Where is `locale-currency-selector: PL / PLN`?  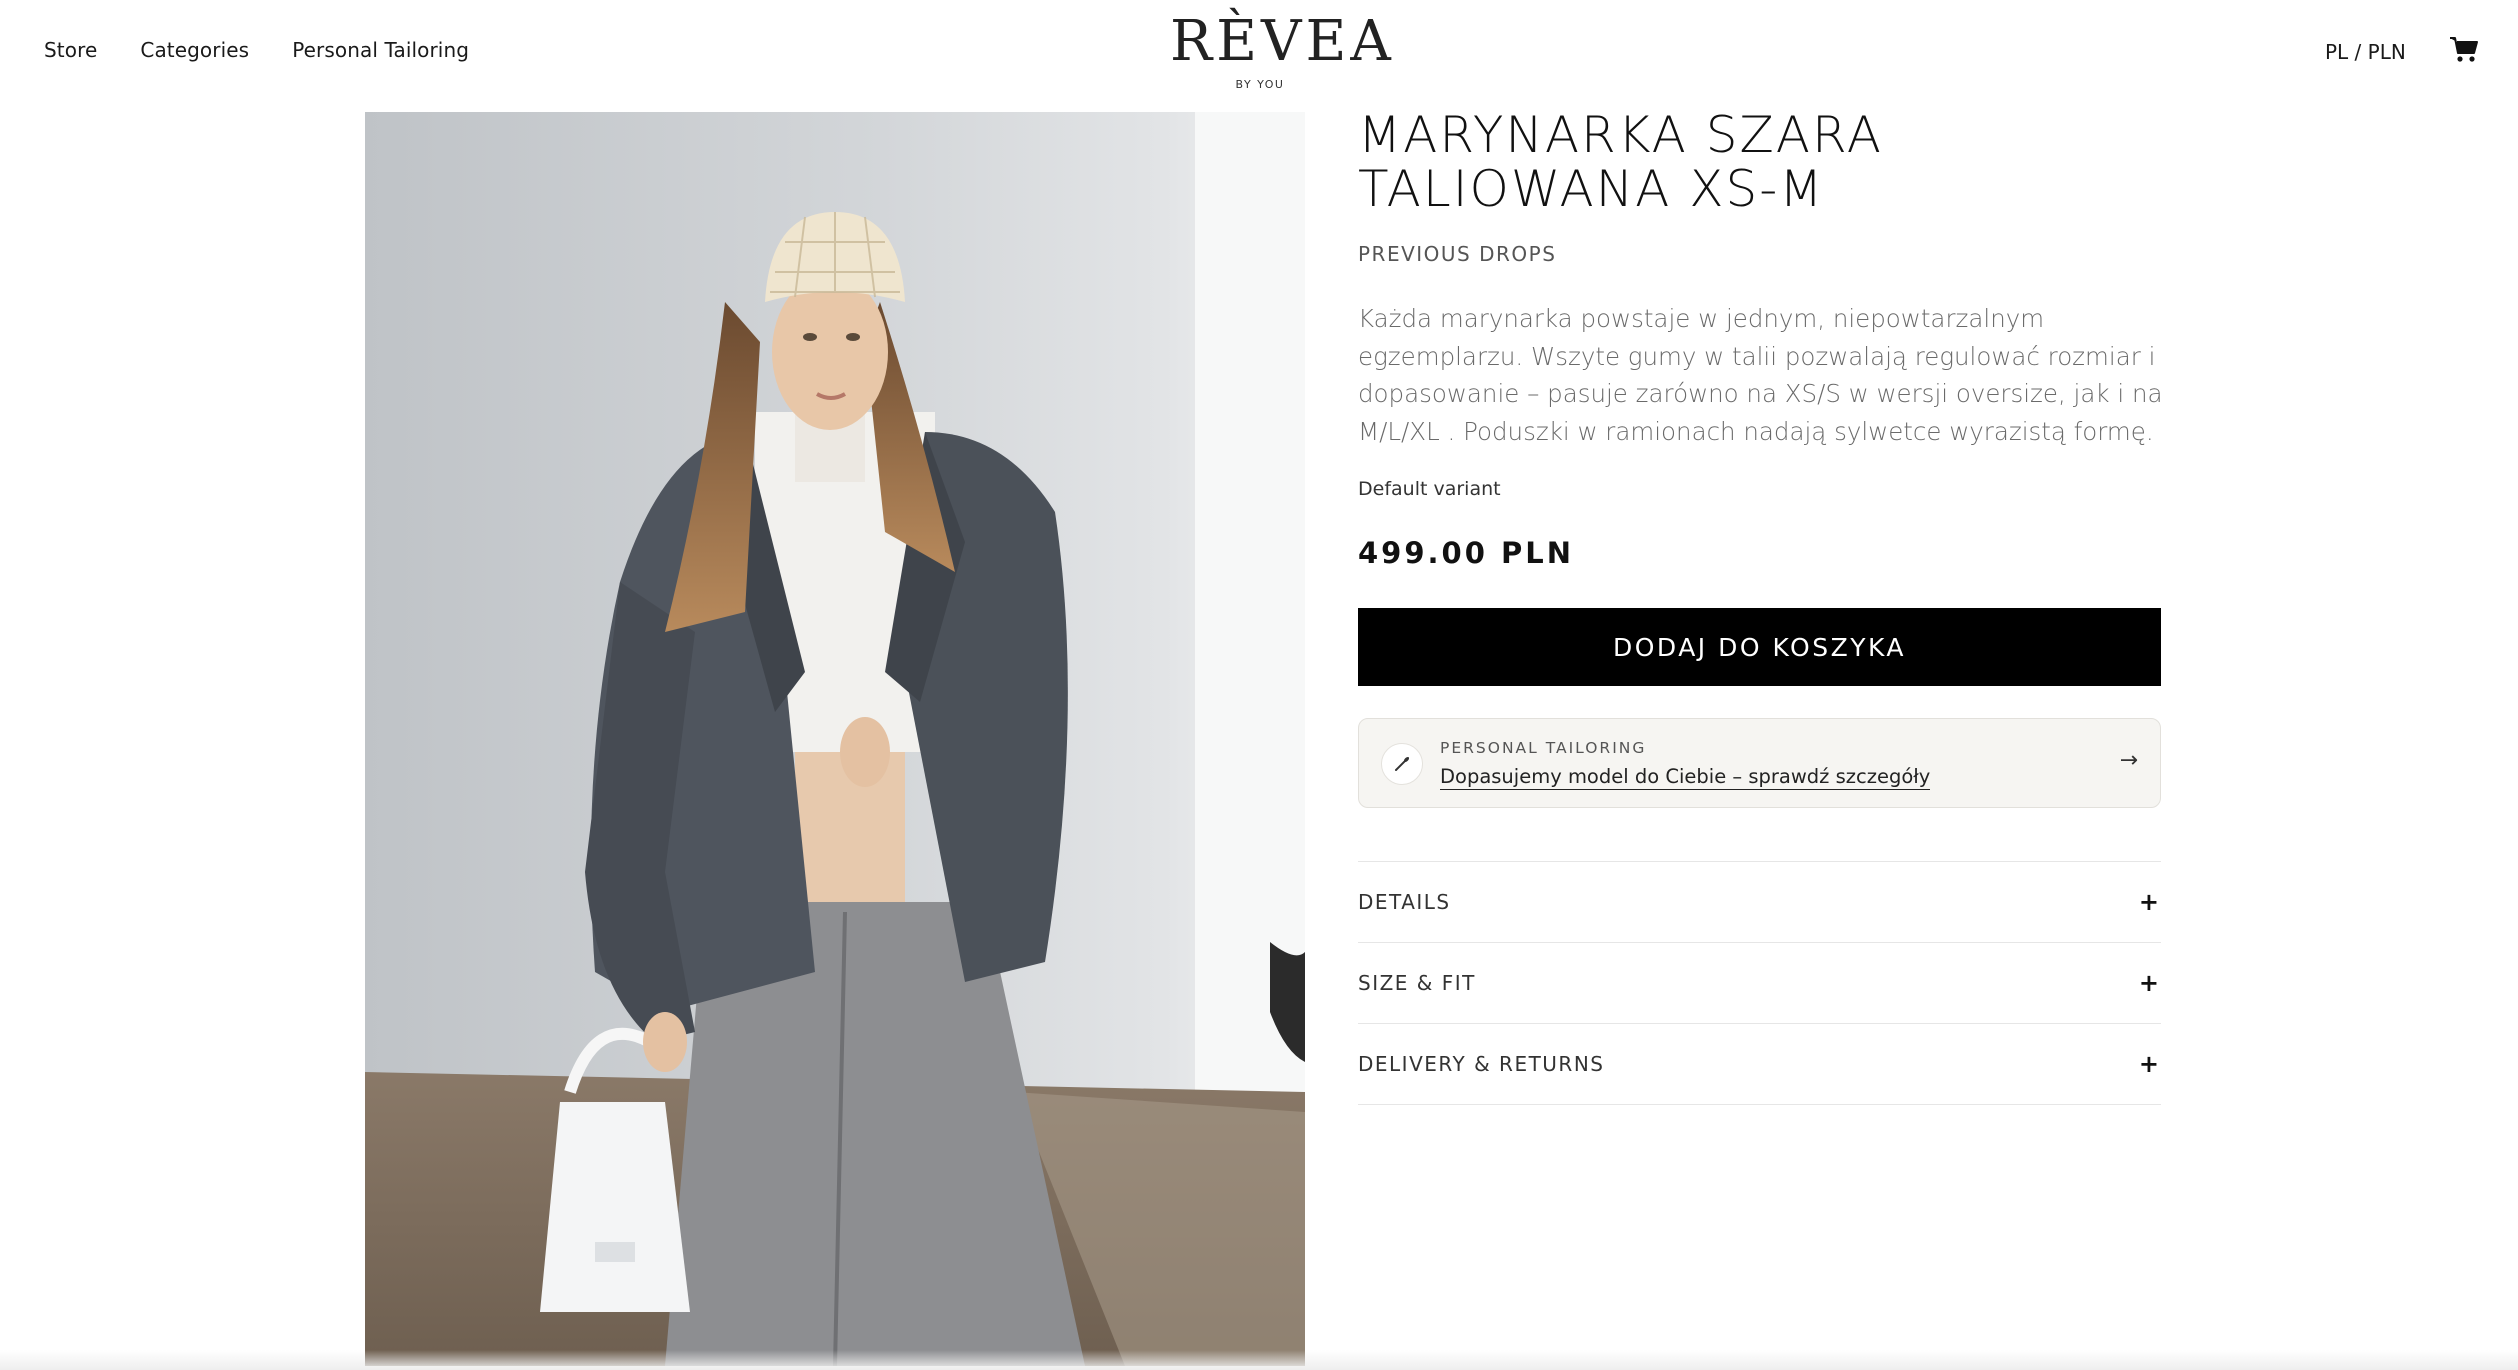
locale-currency-selector: PL / PLN is located at coordinates (2365, 52).